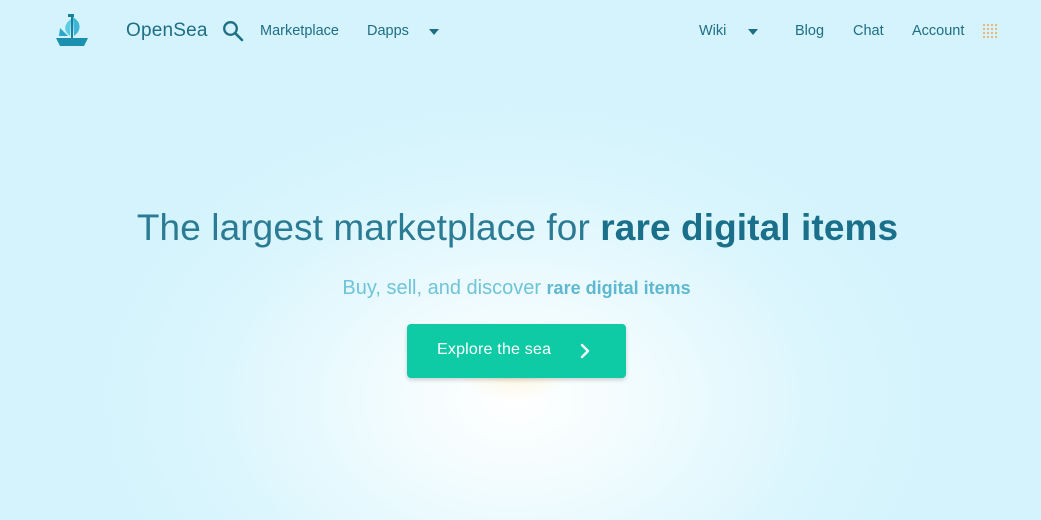 Image resolution: width=1041 pixels, height=520 pixels. What do you see at coordinates (444, 288) in the screenshot?
I see `hero-subtitle-prefix: Buy, sell, and discover` at bounding box center [444, 288].